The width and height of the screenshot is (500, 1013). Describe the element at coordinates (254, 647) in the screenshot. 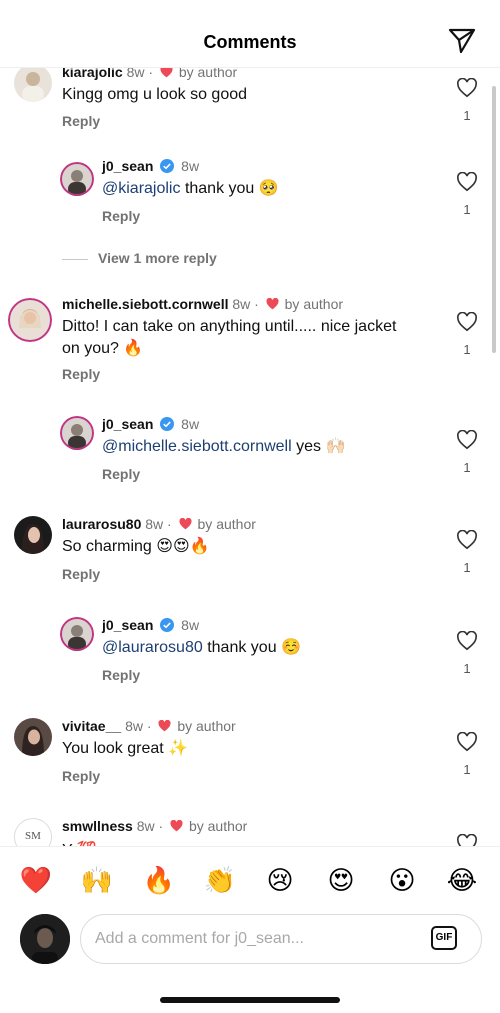

I see `reply-text: thank you ☺️` at that location.